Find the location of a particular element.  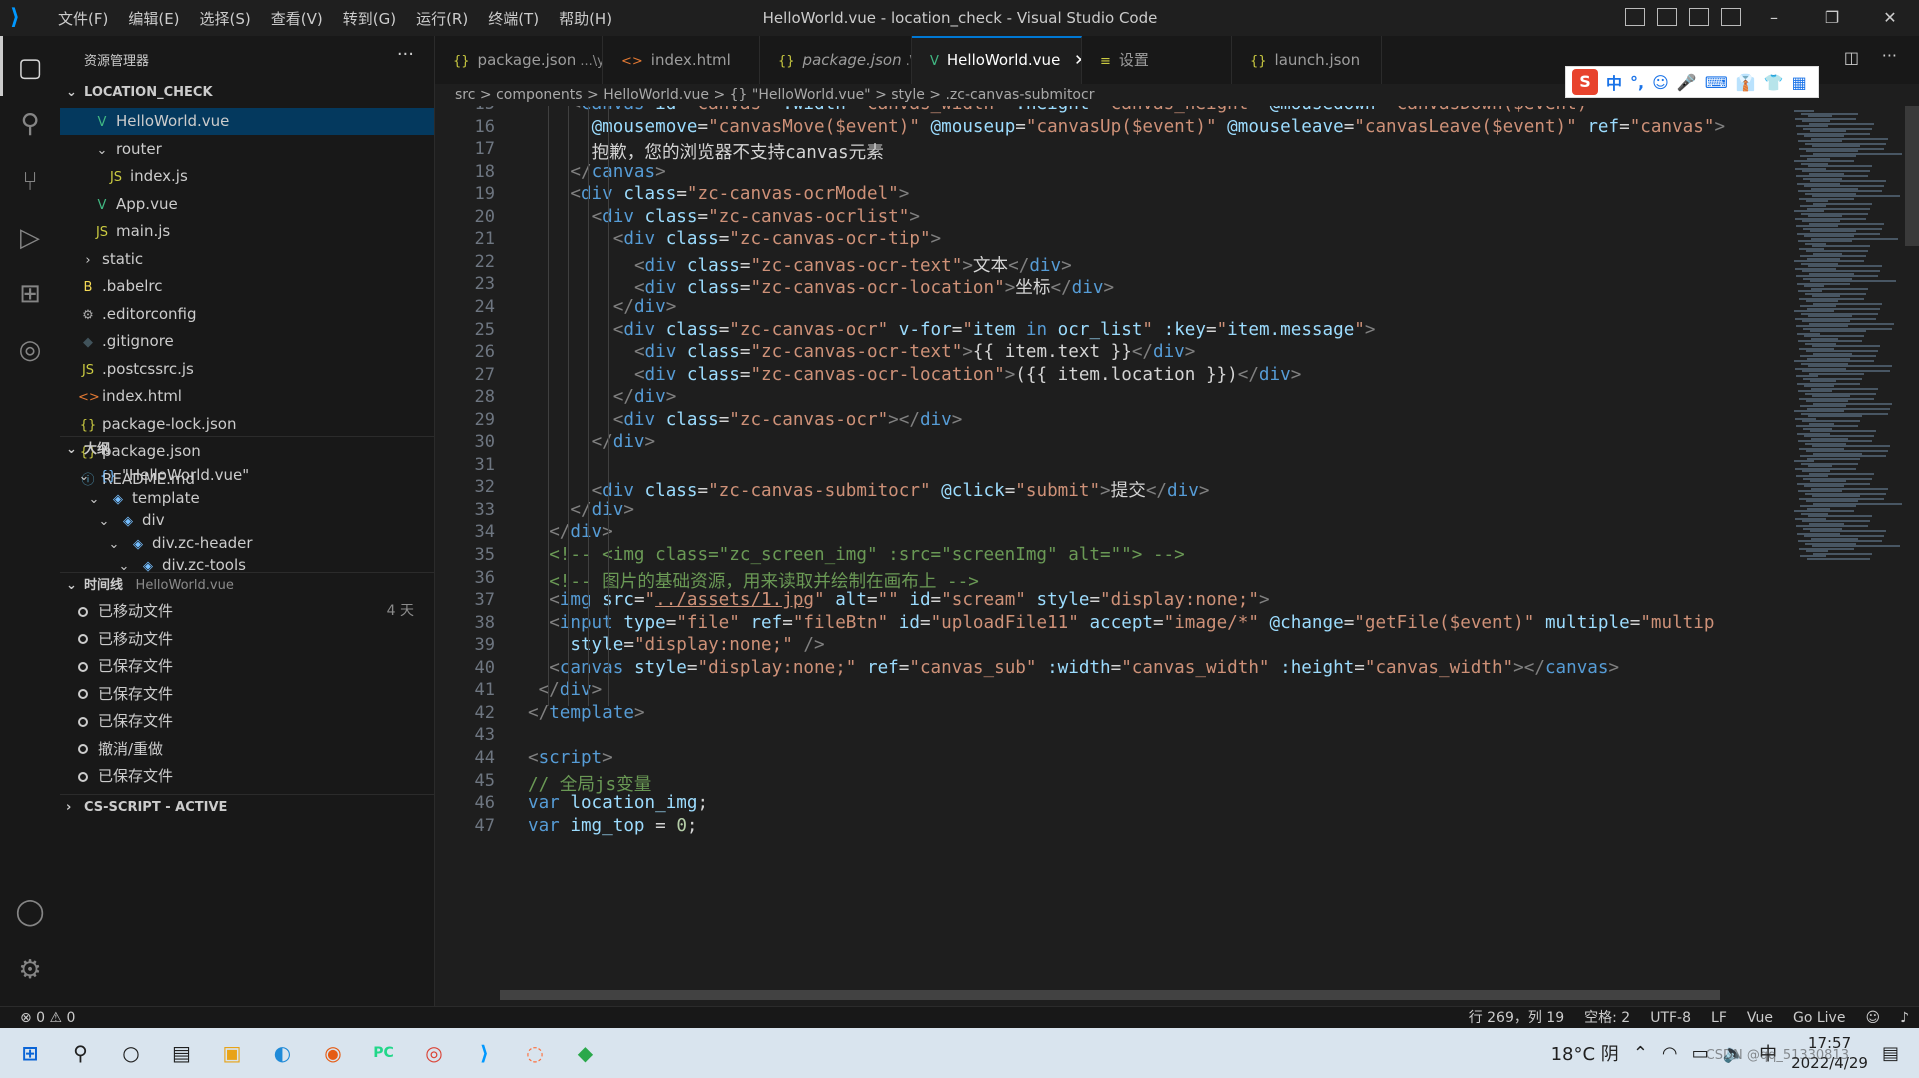

status-item: LF is located at coordinates (1719, 1018).